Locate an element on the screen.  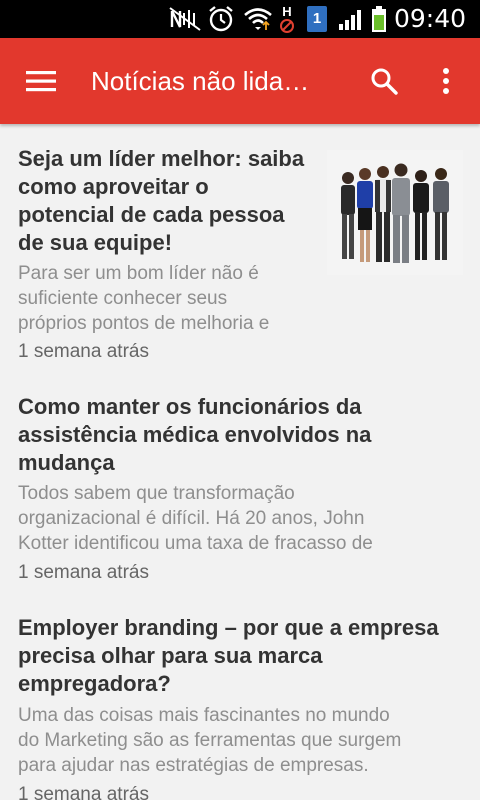
search-button is located at coordinates (384, 81).